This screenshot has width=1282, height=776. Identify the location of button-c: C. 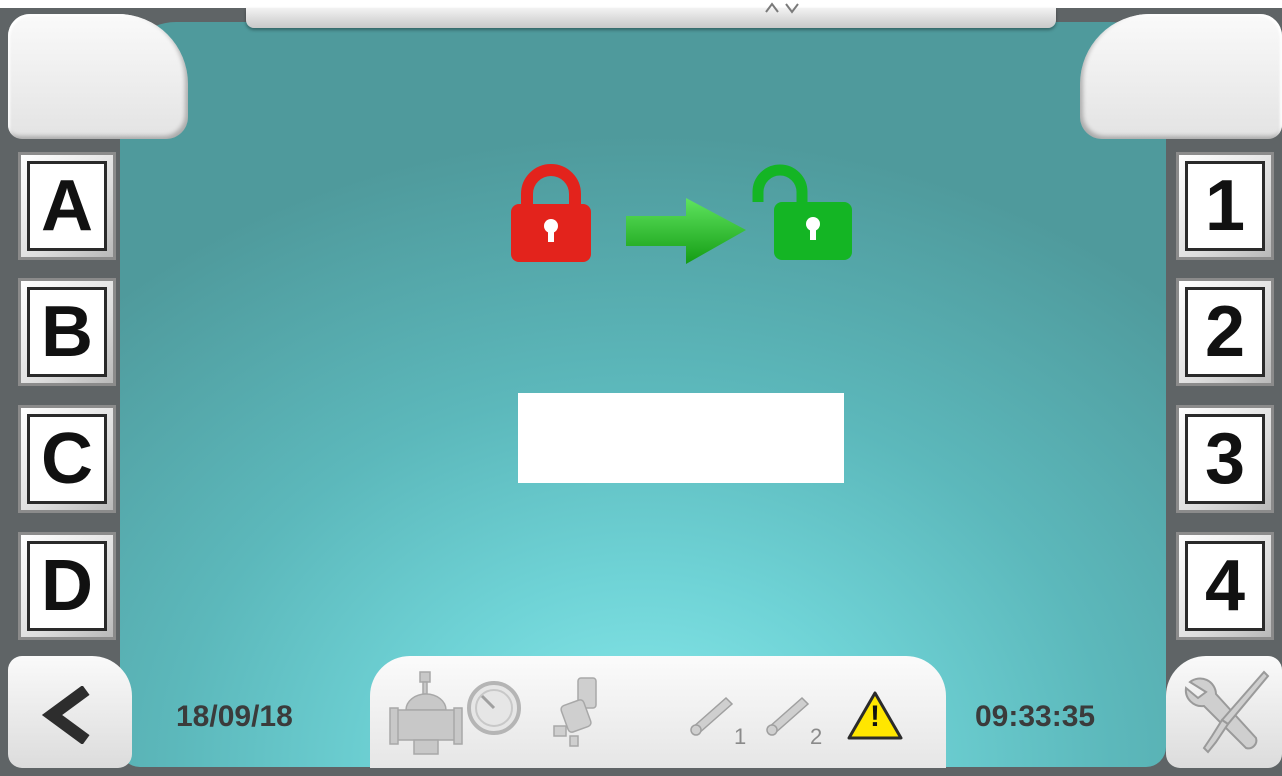
(67, 459).